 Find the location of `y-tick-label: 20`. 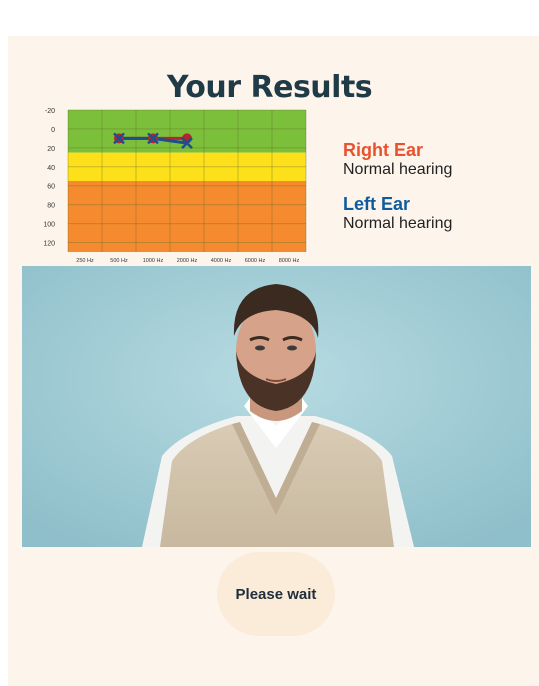

y-tick-label: 20 is located at coordinates (51, 149).